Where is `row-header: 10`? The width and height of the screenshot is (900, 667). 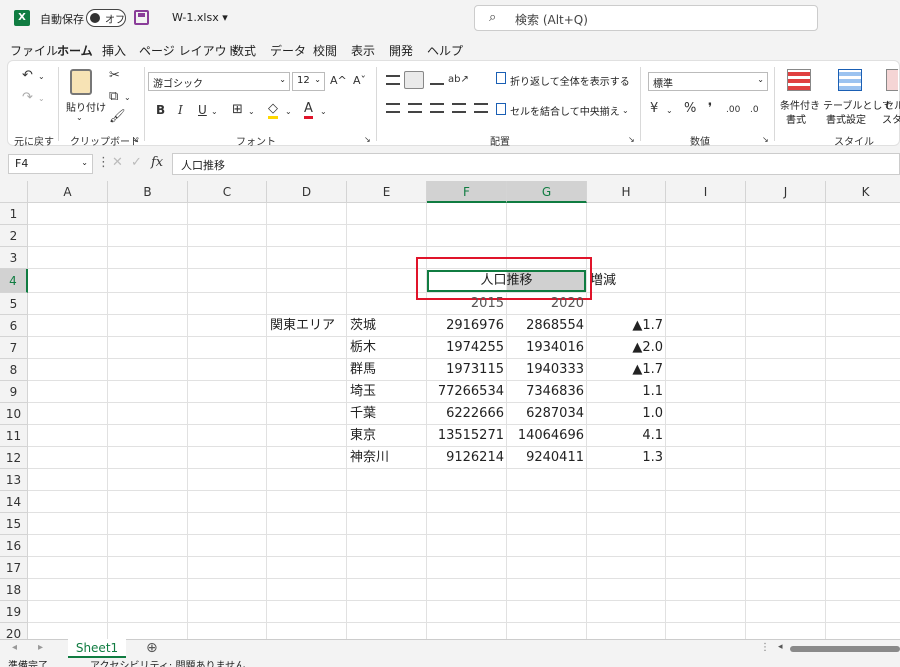
row-header: 10 is located at coordinates (14, 414).